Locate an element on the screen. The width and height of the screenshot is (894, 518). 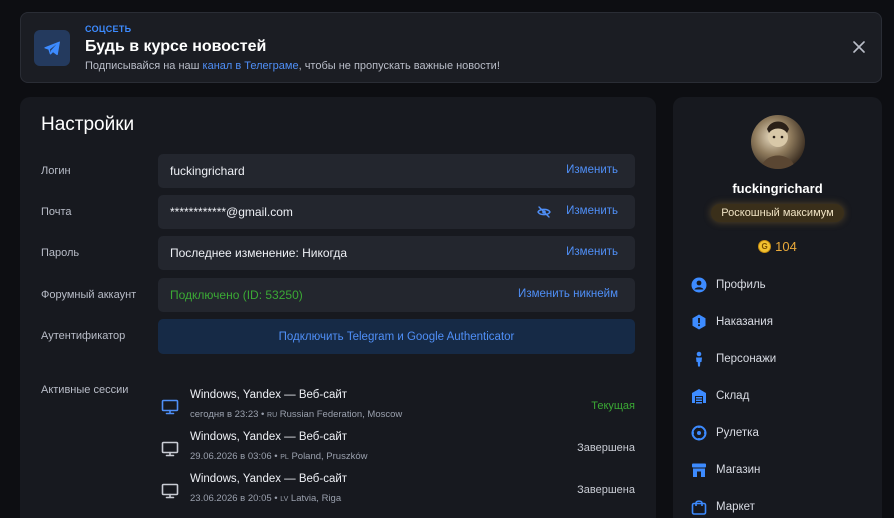
session-location: Latvia, Riga is located at coordinates (315, 498).